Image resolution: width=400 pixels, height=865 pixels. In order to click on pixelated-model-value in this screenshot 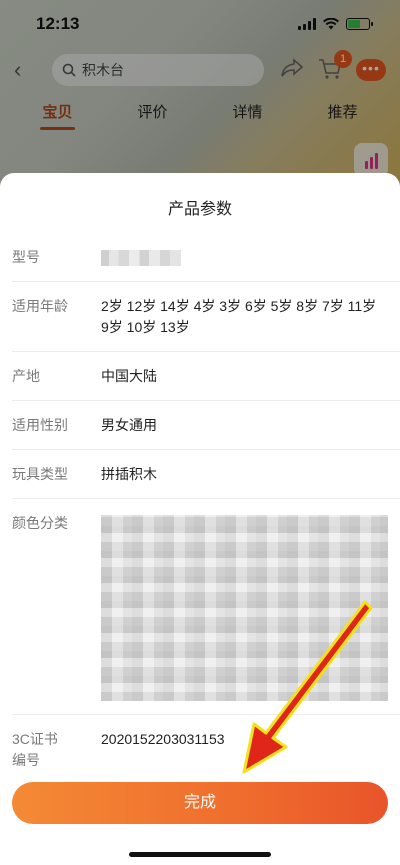, I will do `click(141, 258)`.